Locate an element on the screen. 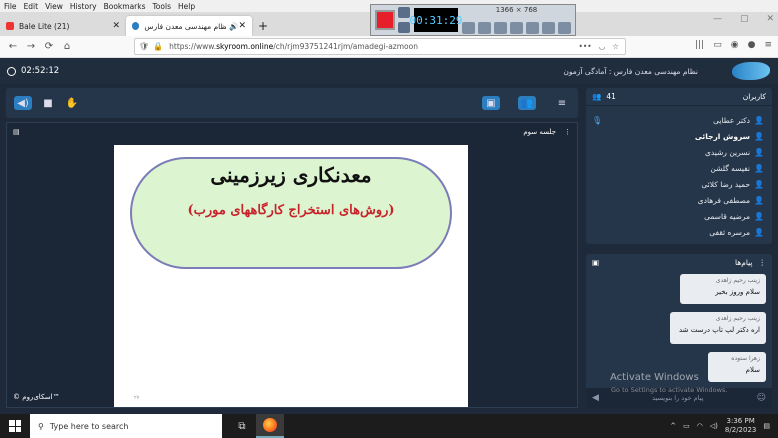 The width and height of the screenshot is (778, 438). menu-bookmarks: Bookmarks is located at coordinates (125, 6).